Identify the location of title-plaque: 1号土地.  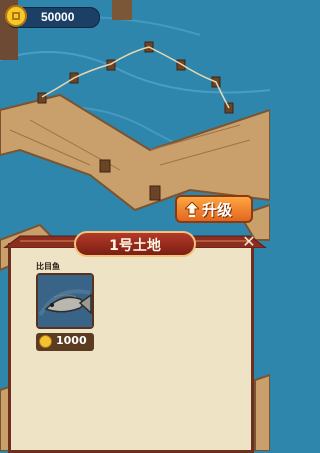
(135, 244).